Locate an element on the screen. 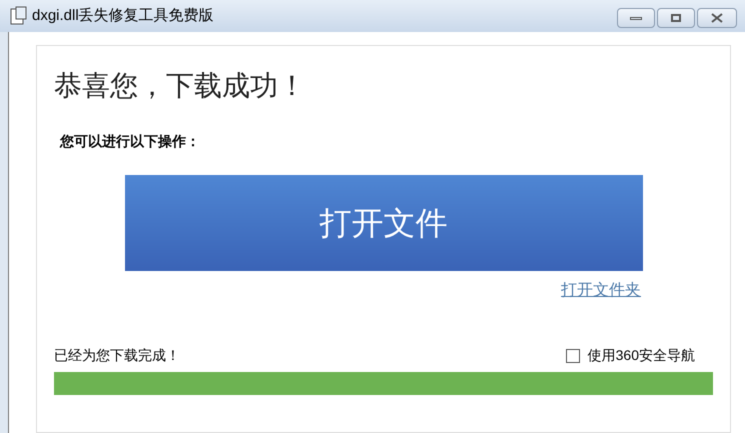  close-icon is located at coordinates (717, 18).